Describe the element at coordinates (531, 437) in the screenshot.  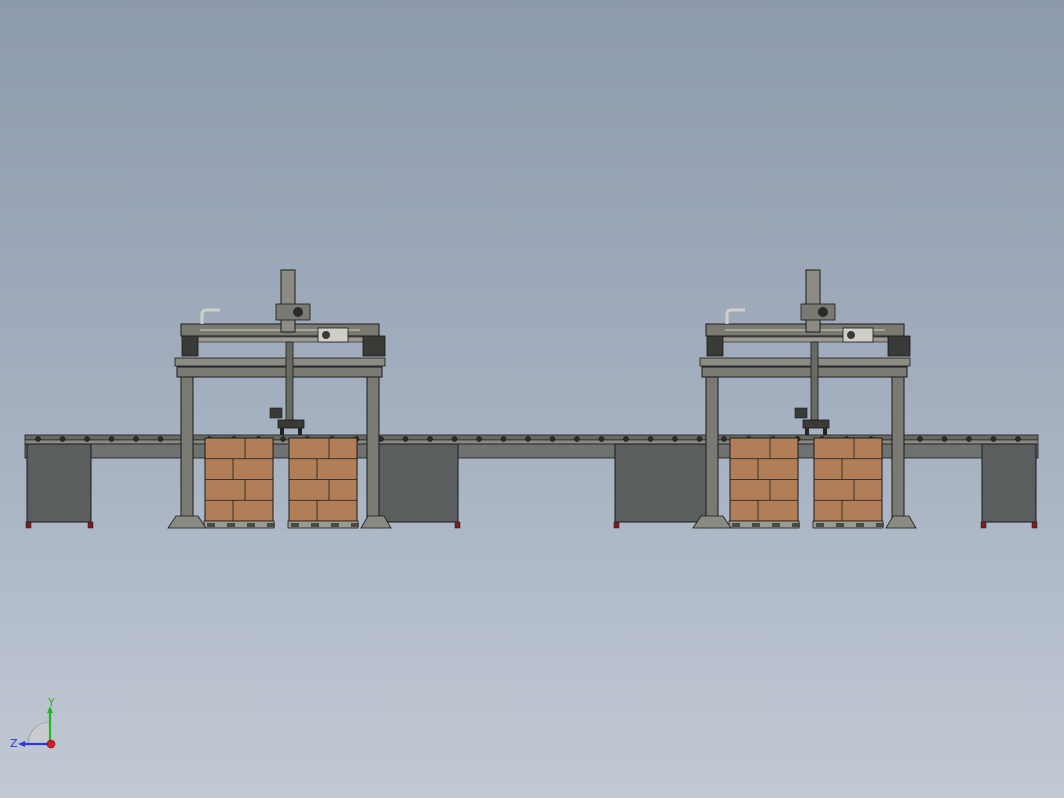
I see `conveyor-top-rail` at that location.